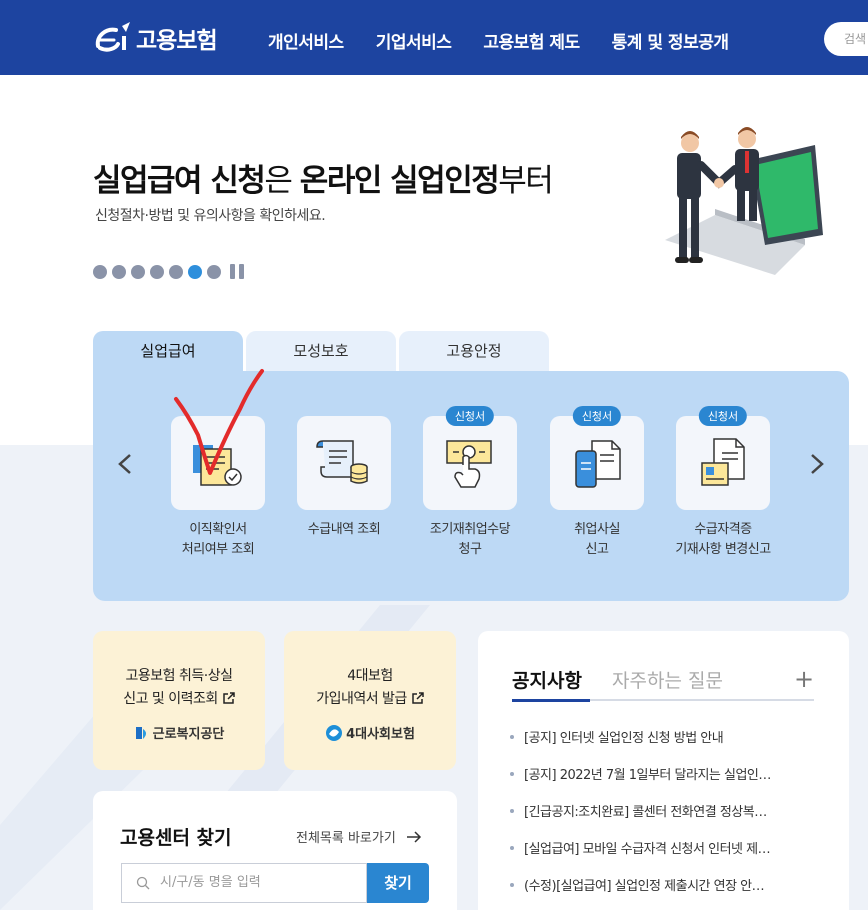  I want to click on service-label-line1: 조기재취업수당, so click(470, 529).